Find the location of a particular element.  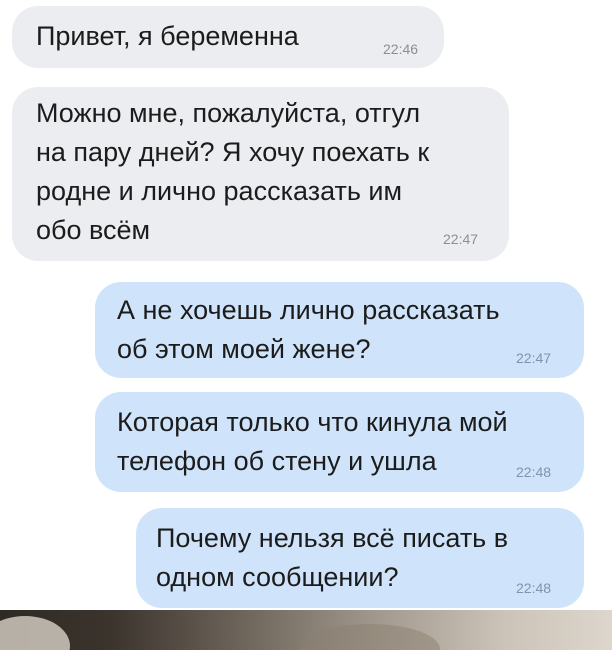

message-bubble-incoming: Привет, я беременна 22:46 is located at coordinates (228, 37).